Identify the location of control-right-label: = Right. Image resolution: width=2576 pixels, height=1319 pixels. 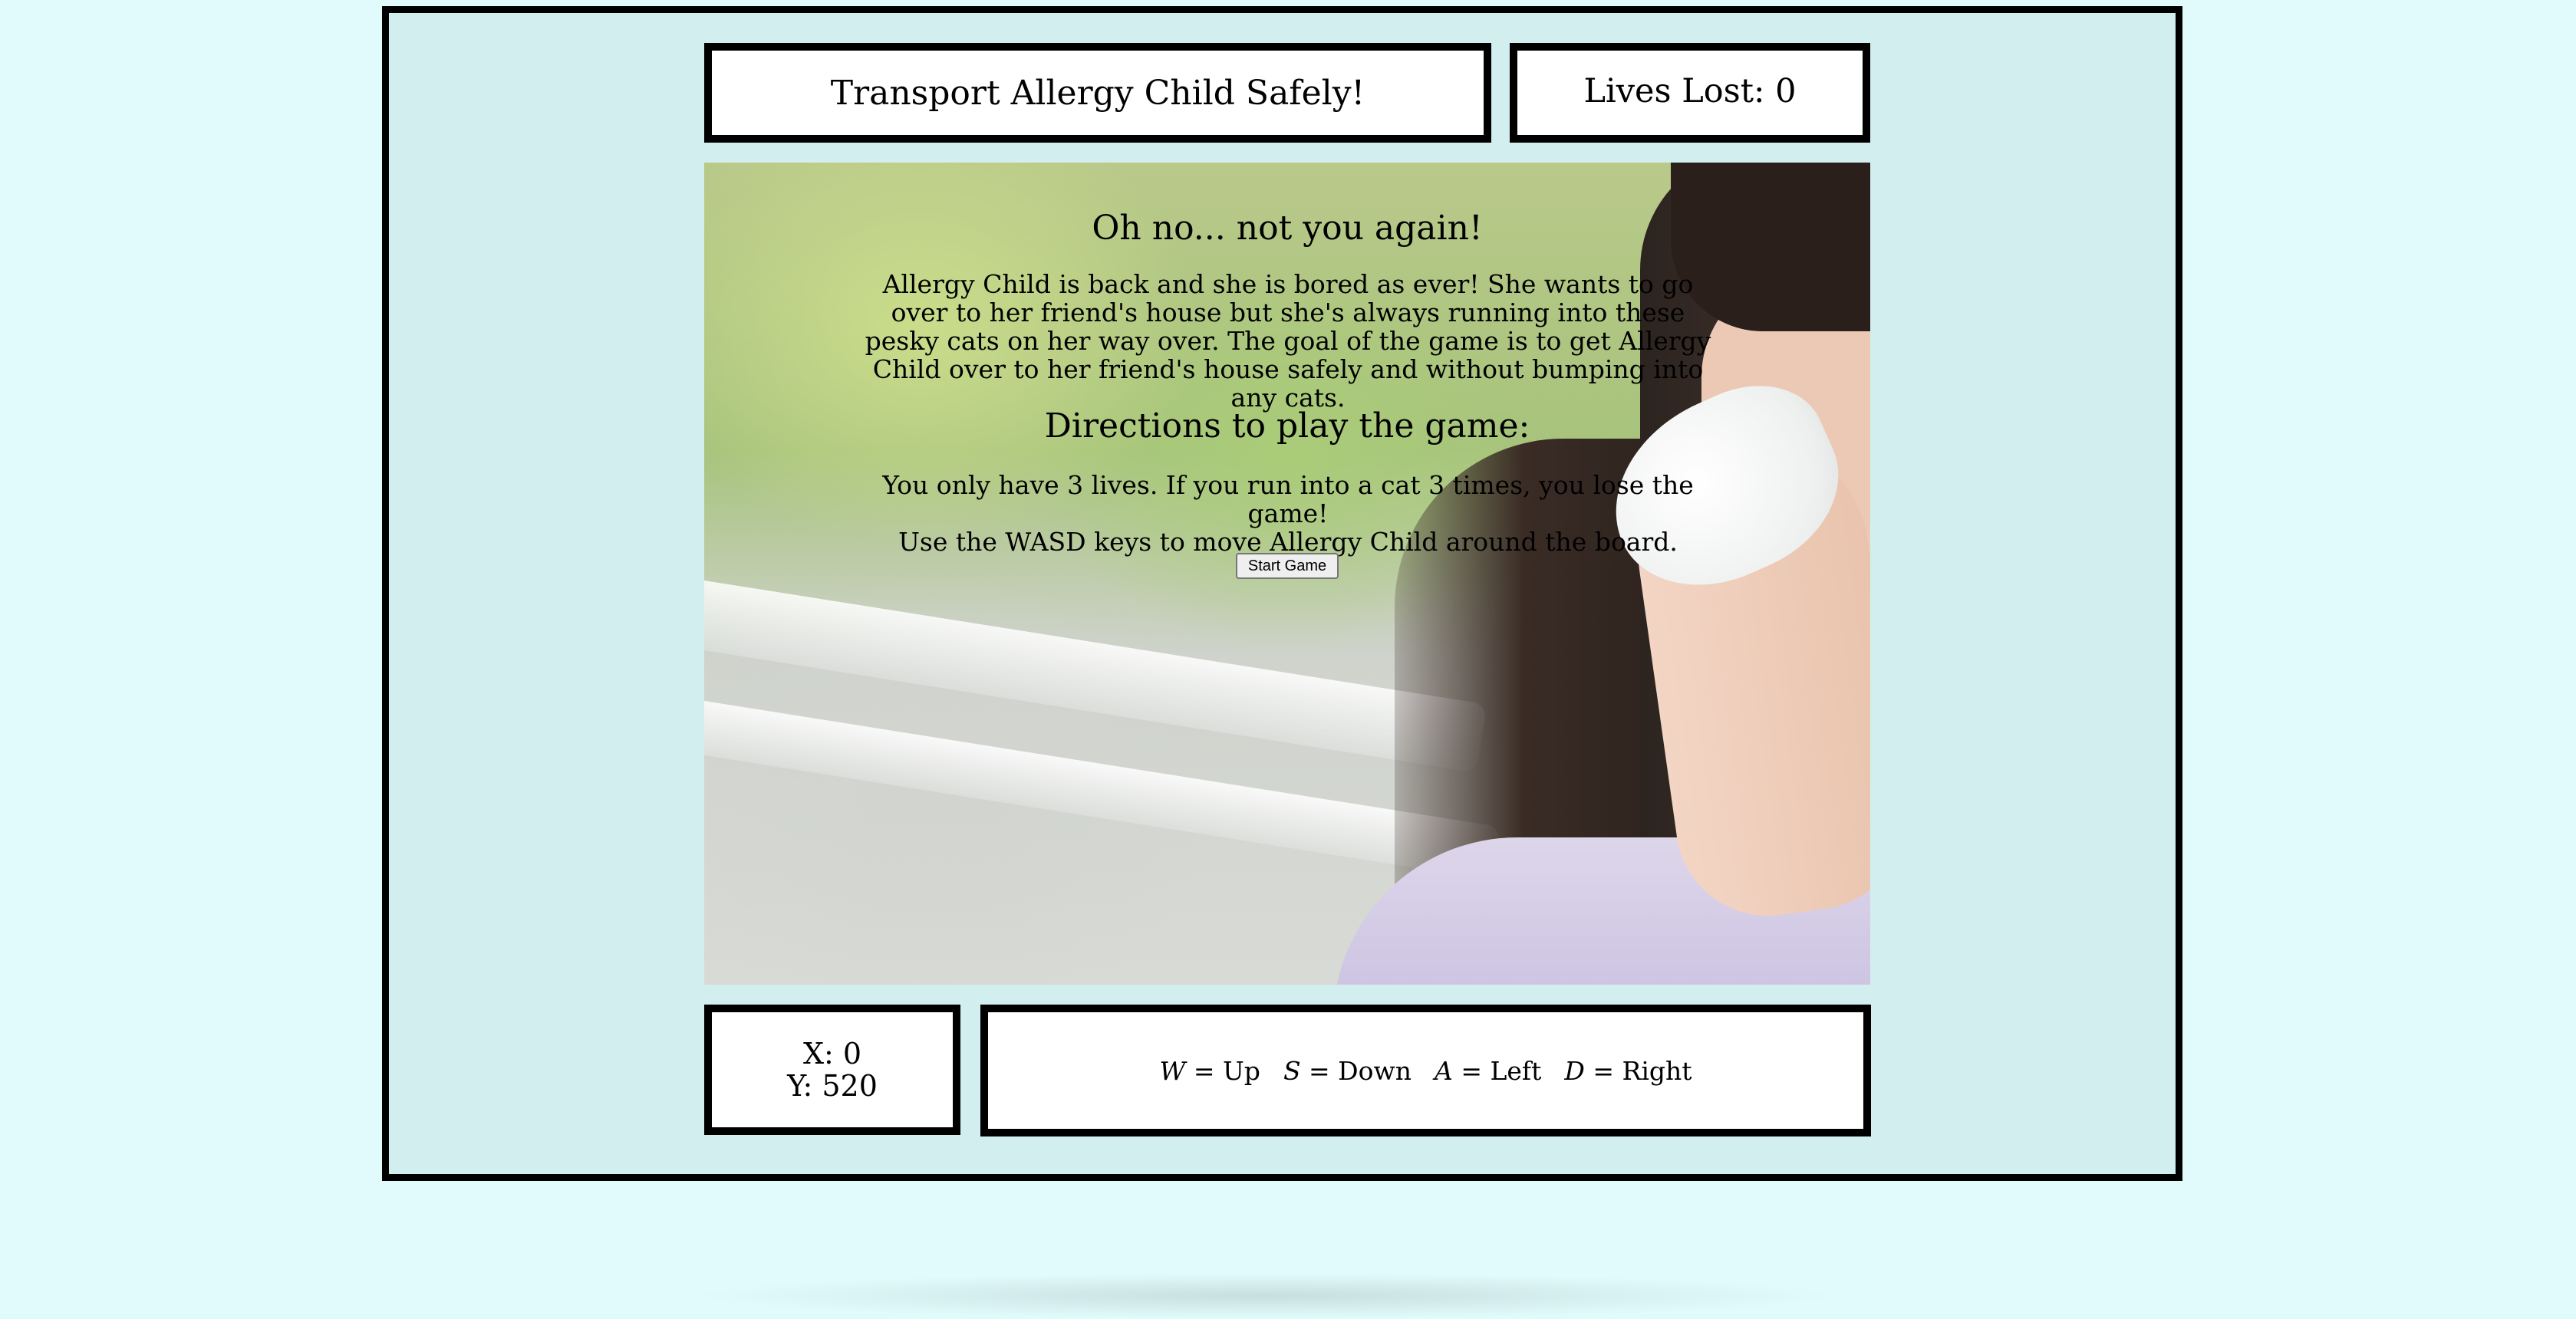
(1638, 1070).